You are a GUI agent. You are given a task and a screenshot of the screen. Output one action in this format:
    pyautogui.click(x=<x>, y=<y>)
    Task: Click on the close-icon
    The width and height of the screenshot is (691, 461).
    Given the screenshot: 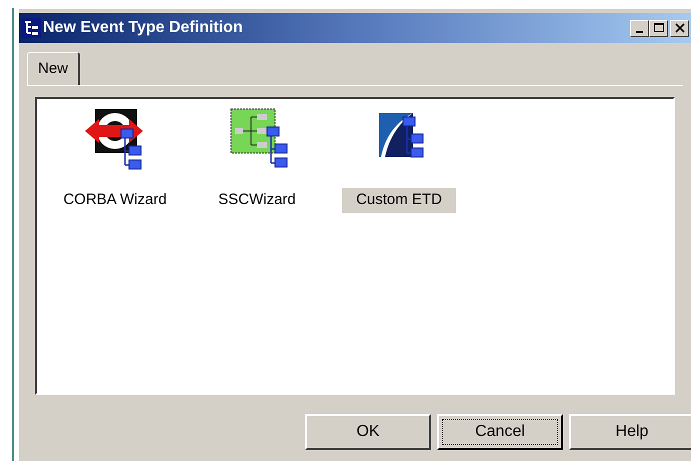 What is the action you would take?
    pyautogui.click(x=679, y=28)
    